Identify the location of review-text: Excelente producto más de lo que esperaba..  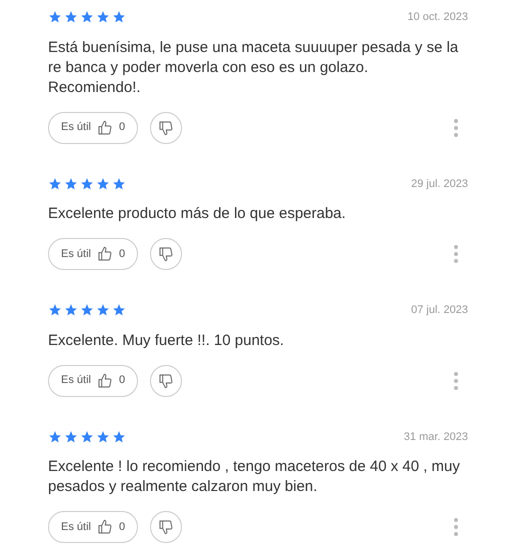
(197, 214).